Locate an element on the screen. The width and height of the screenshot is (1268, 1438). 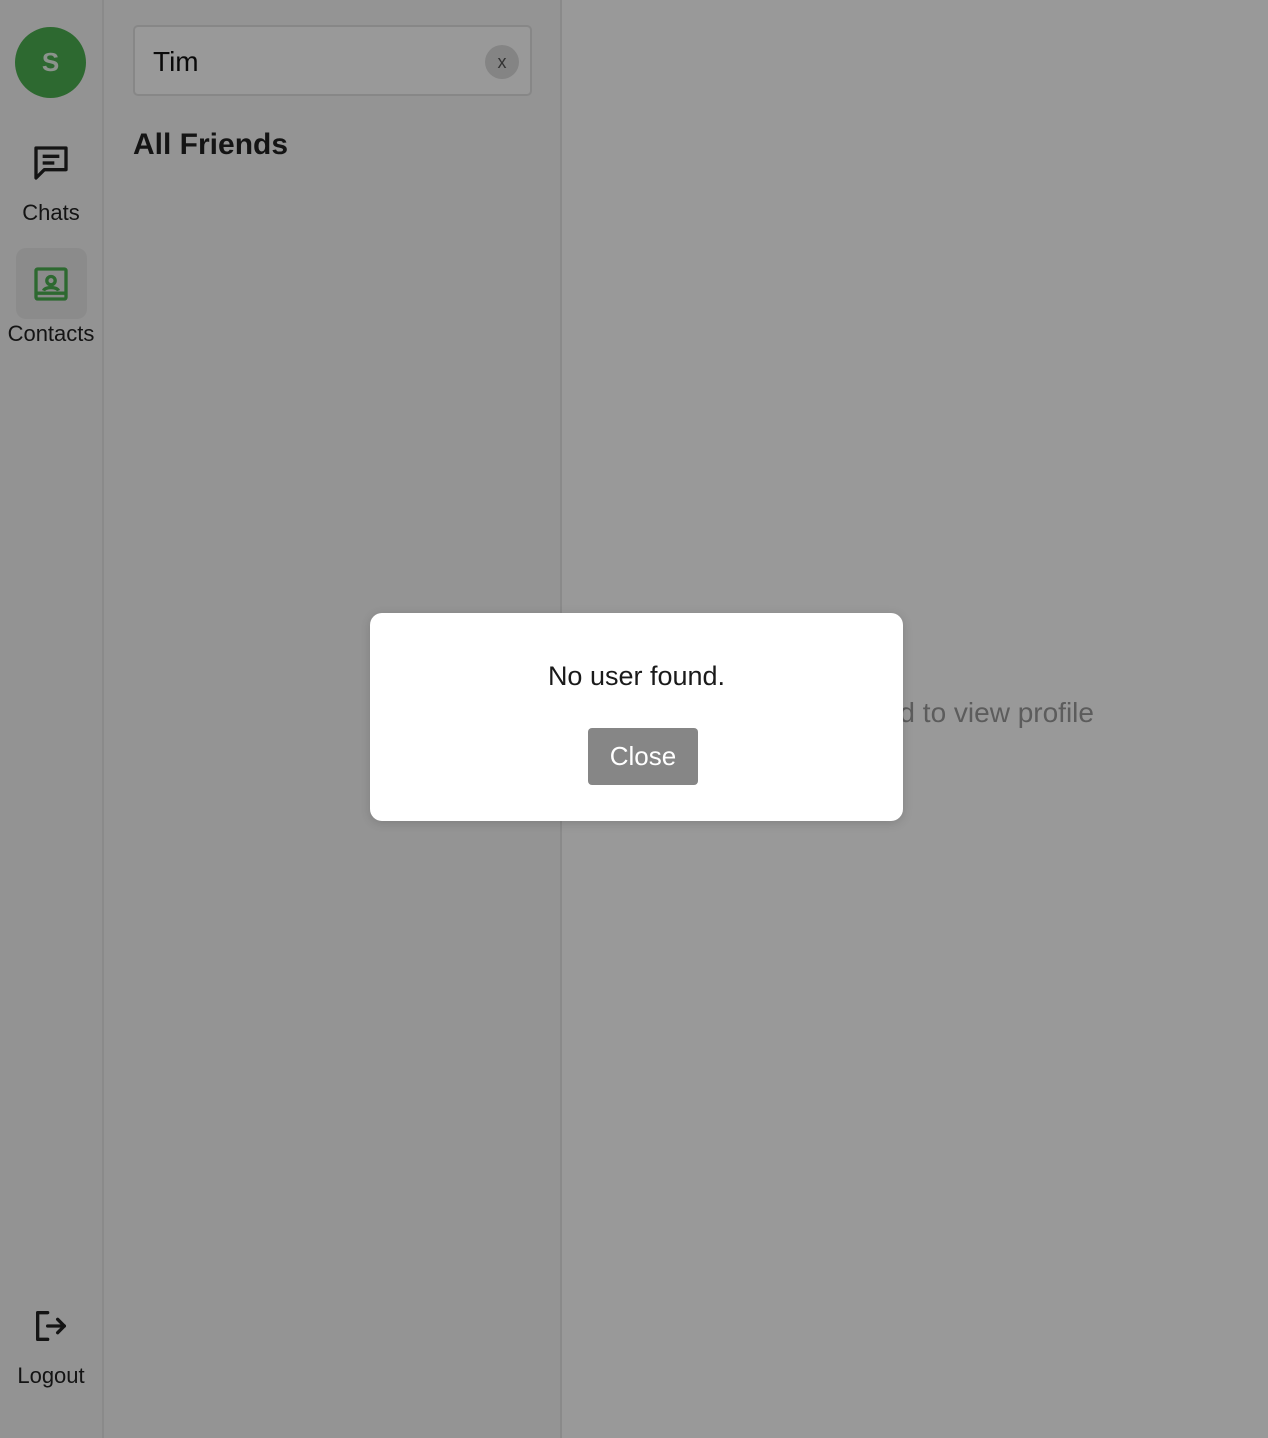
close-button: Close is located at coordinates (643, 756).